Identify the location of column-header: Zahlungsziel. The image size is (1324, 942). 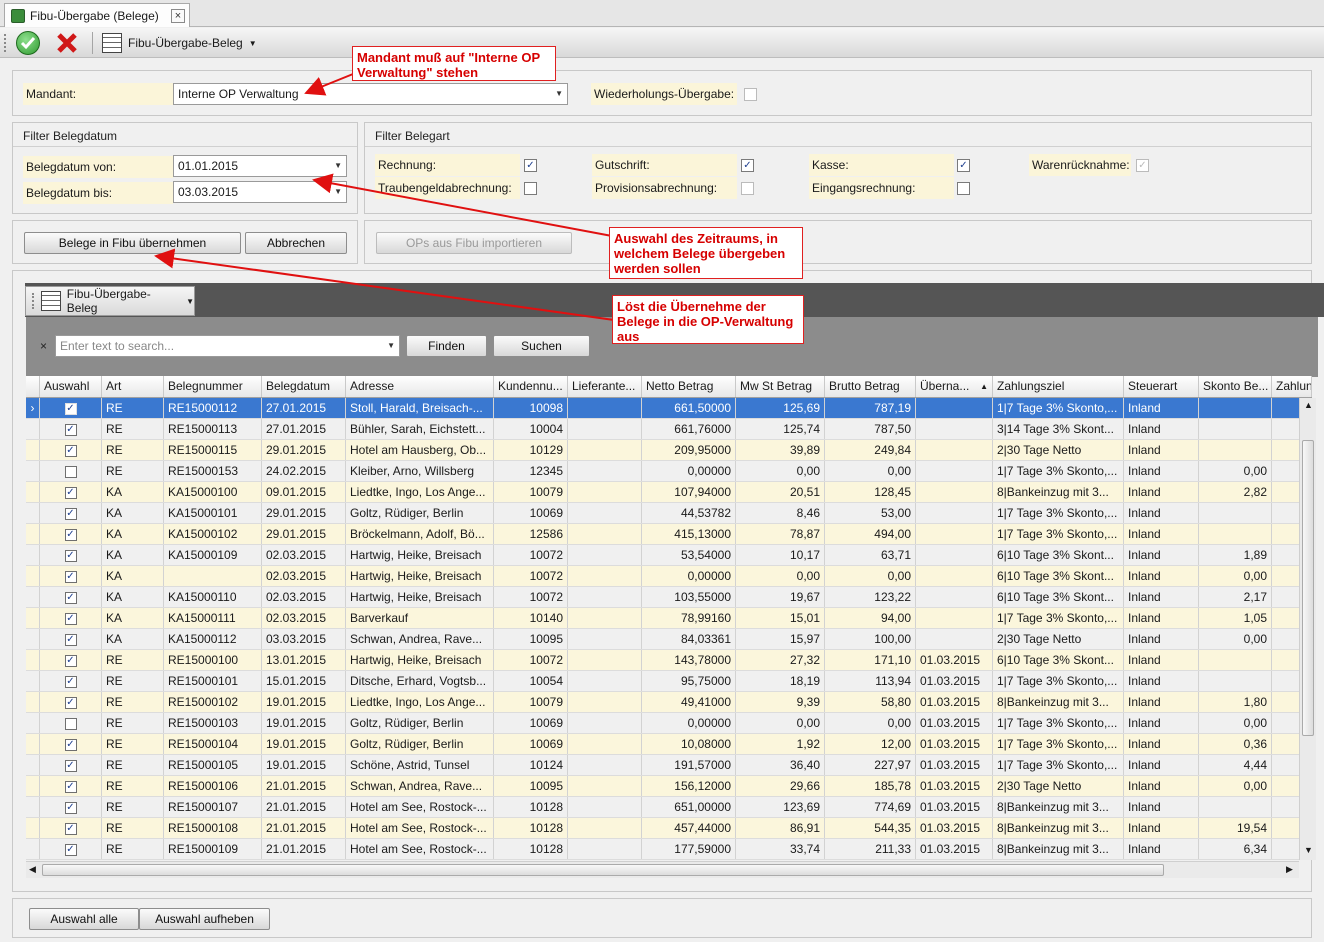
(1058, 386).